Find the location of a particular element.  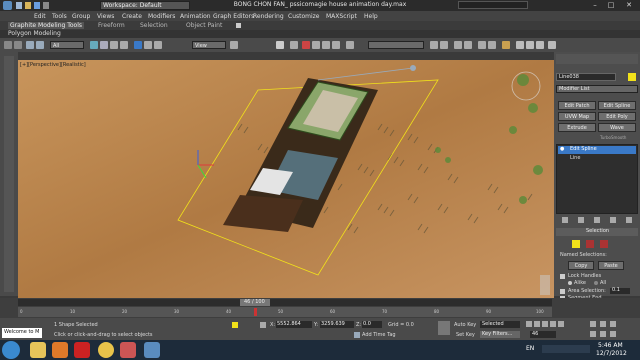

area-selection-spinner: 0.1 is located at coordinates (620, 290).